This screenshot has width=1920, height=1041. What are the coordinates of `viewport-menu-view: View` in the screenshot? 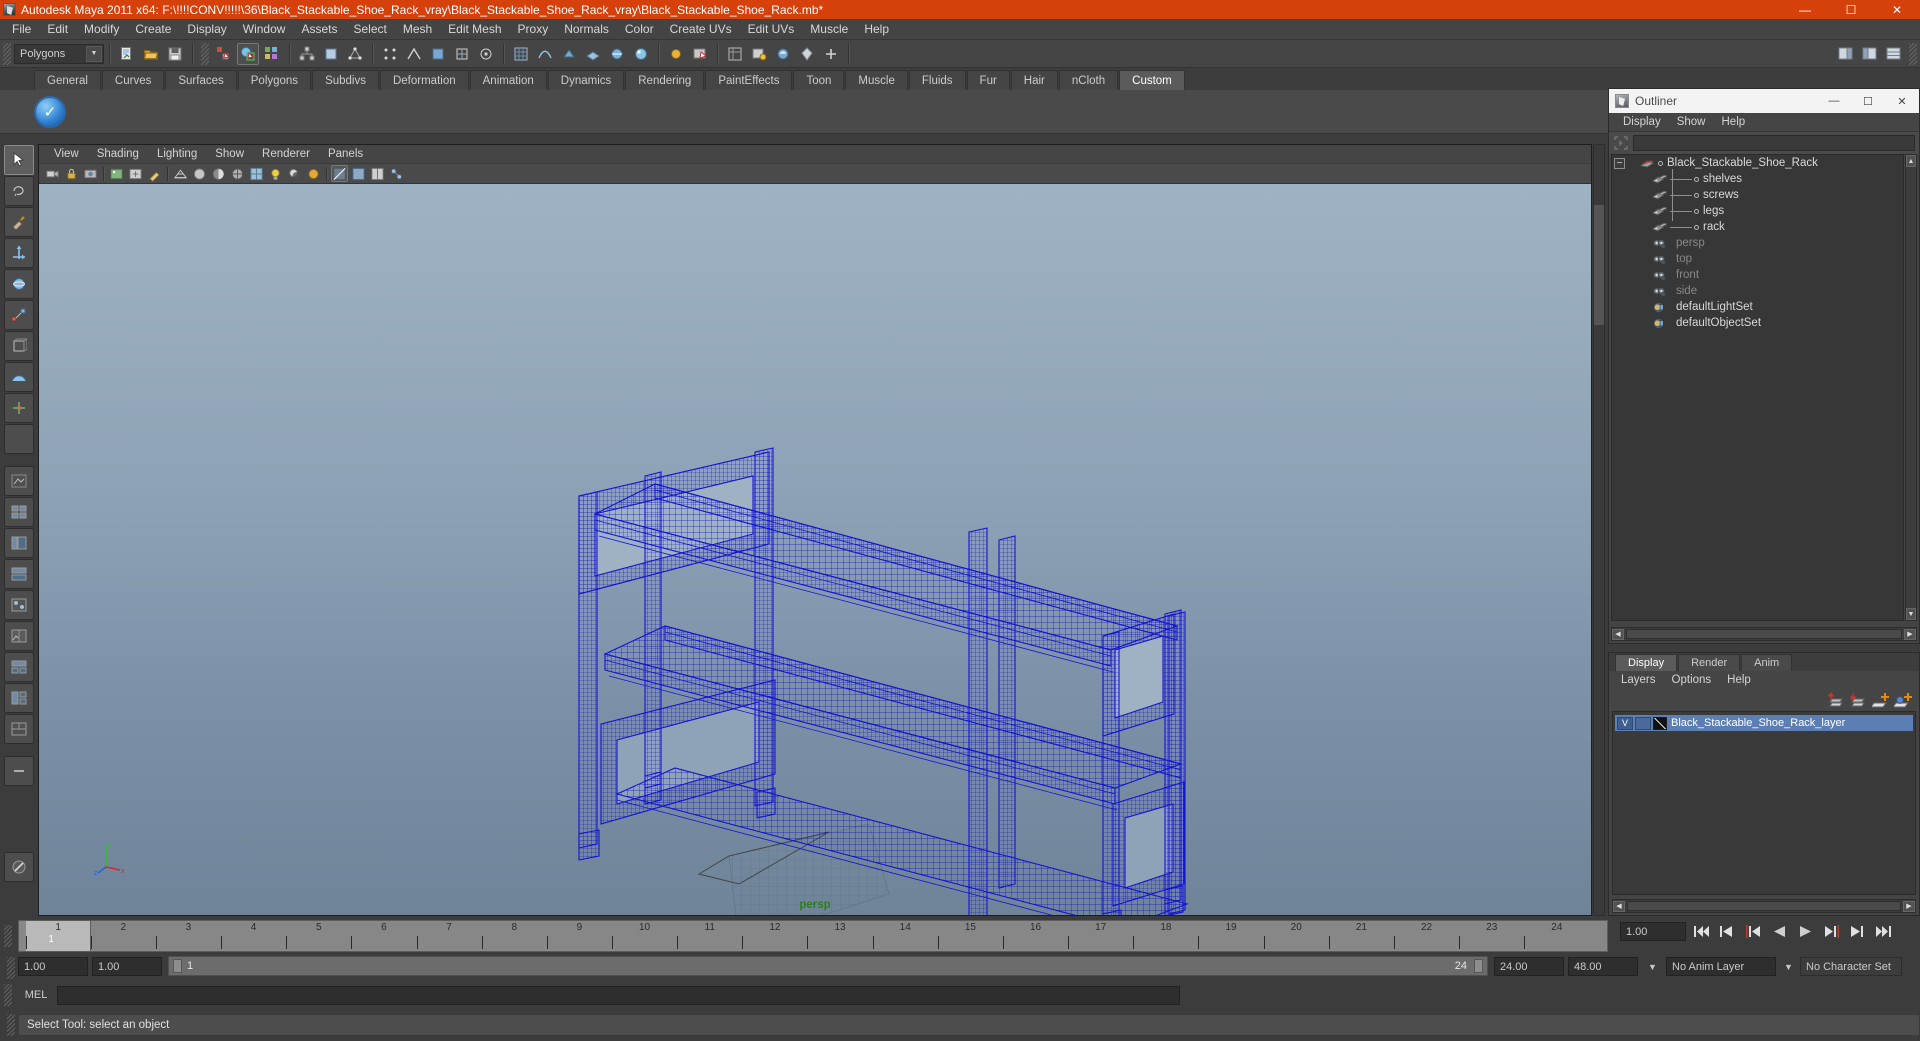 It's located at (66, 154).